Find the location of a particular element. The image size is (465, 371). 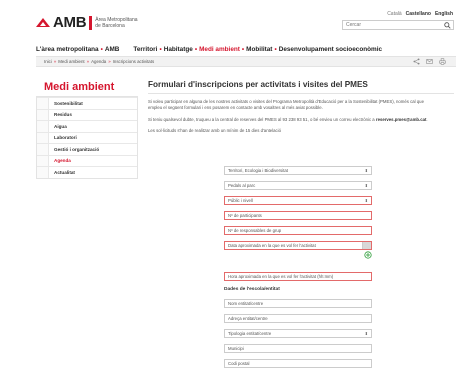

amb-logo-mark-icon is located at coordinates (43, 22).